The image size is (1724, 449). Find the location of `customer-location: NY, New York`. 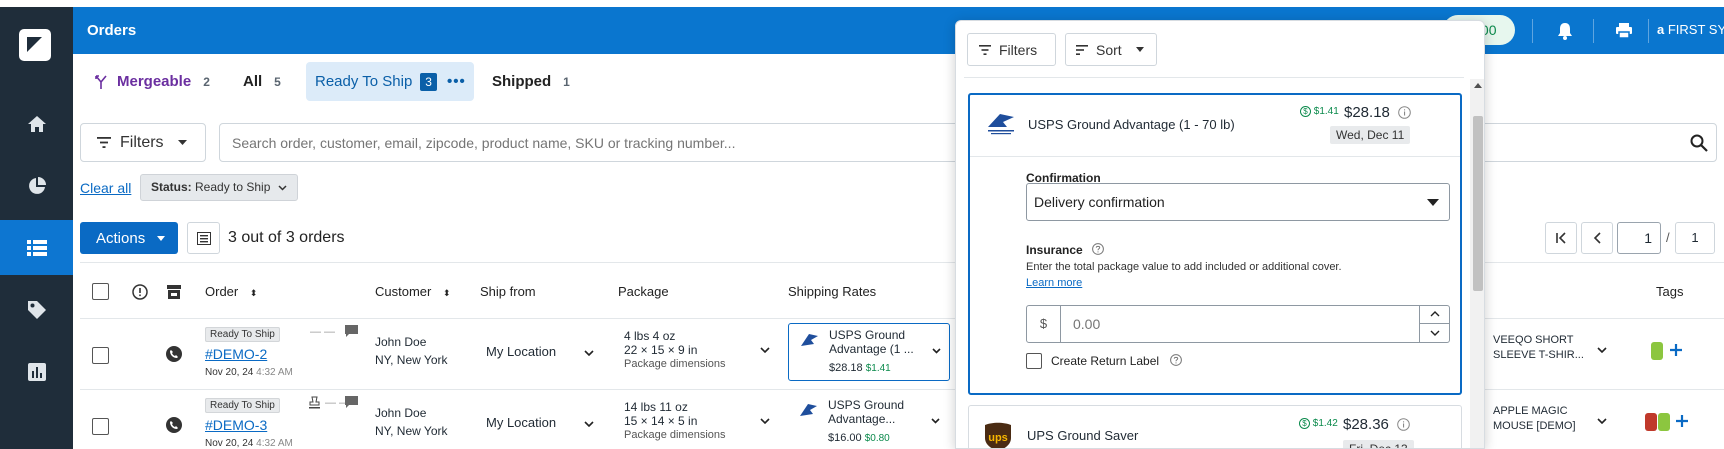

customer-location: NY, New York is located at coordinates (411, 431).